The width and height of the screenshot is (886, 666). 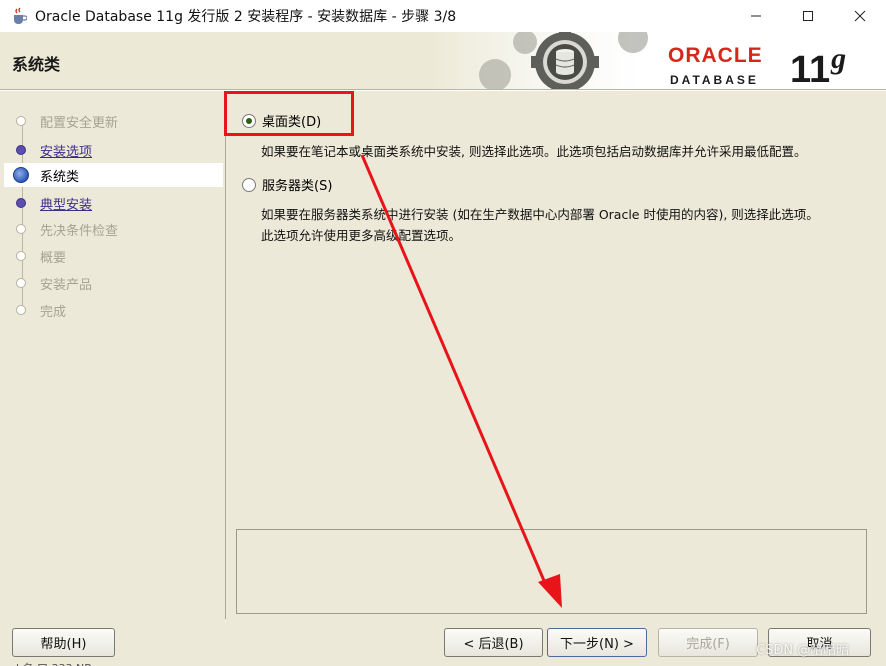 I want to click on minimize-button, so click(x=756, y=16).